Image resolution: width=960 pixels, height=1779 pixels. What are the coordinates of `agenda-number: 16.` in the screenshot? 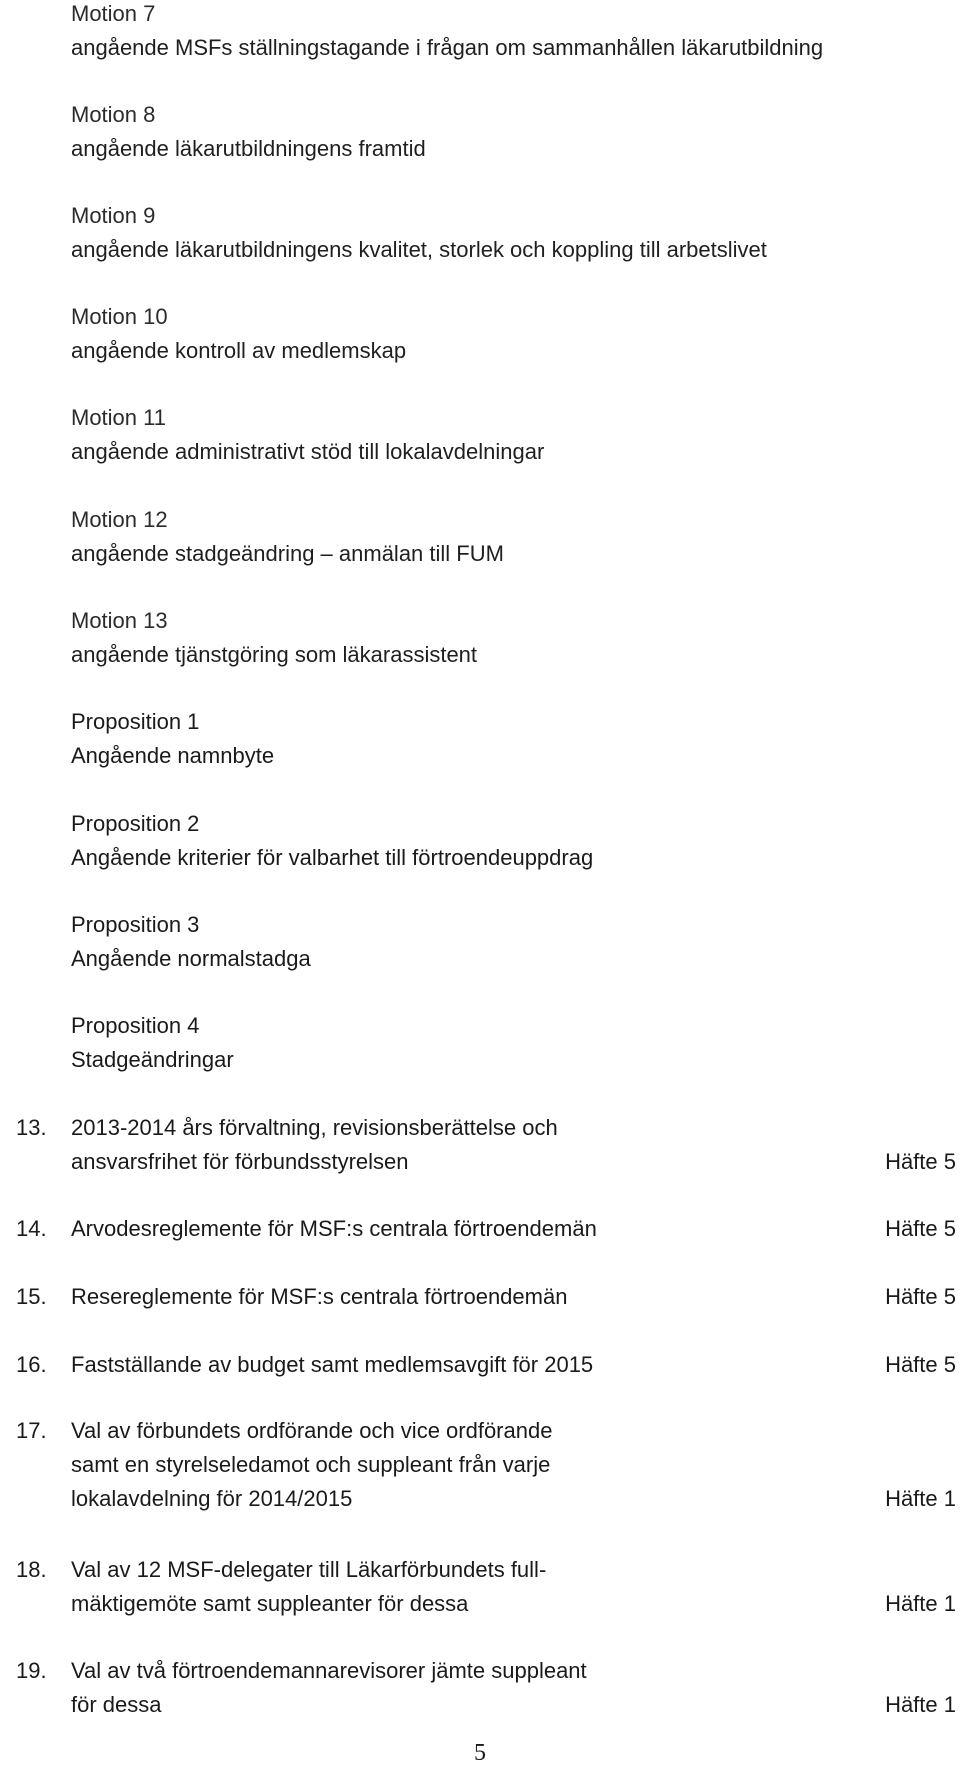 It's located at (31, 1364).